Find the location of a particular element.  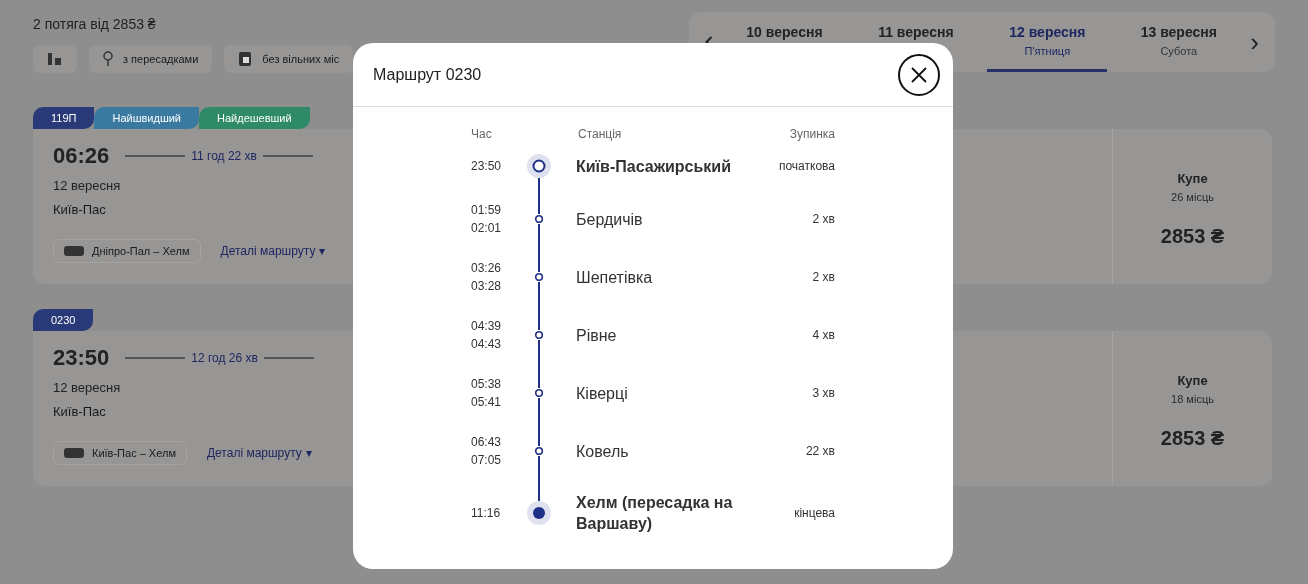

column-header: Зупинка is located at coordinates (812, 134).